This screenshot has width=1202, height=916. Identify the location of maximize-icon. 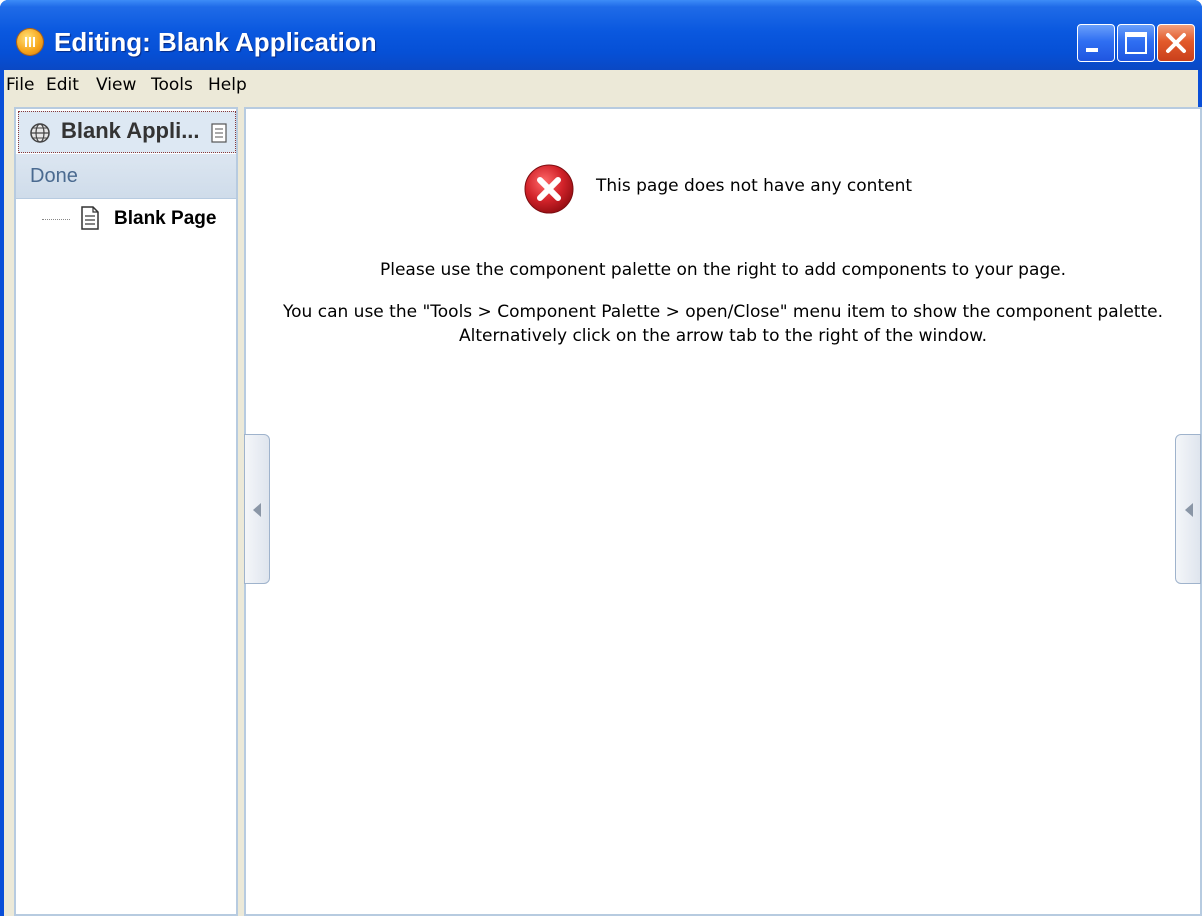
(1136, 43).